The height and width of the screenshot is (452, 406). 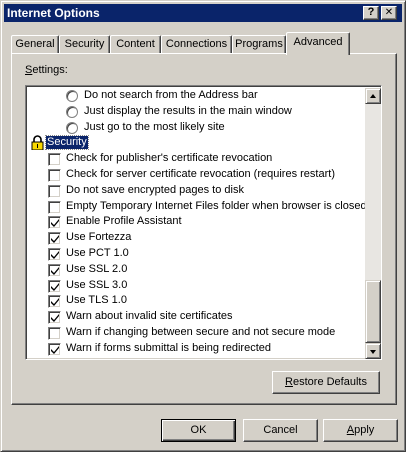 I want to click on settings-row: Just go to the most likely site, so click(x=196, y=128).